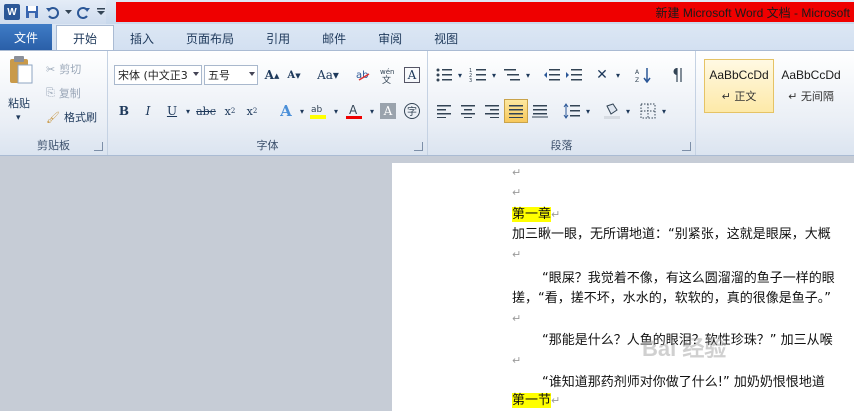  Describe the element at coordinates (21, 70) in the screenshot. I see `paste-icon` at that location.